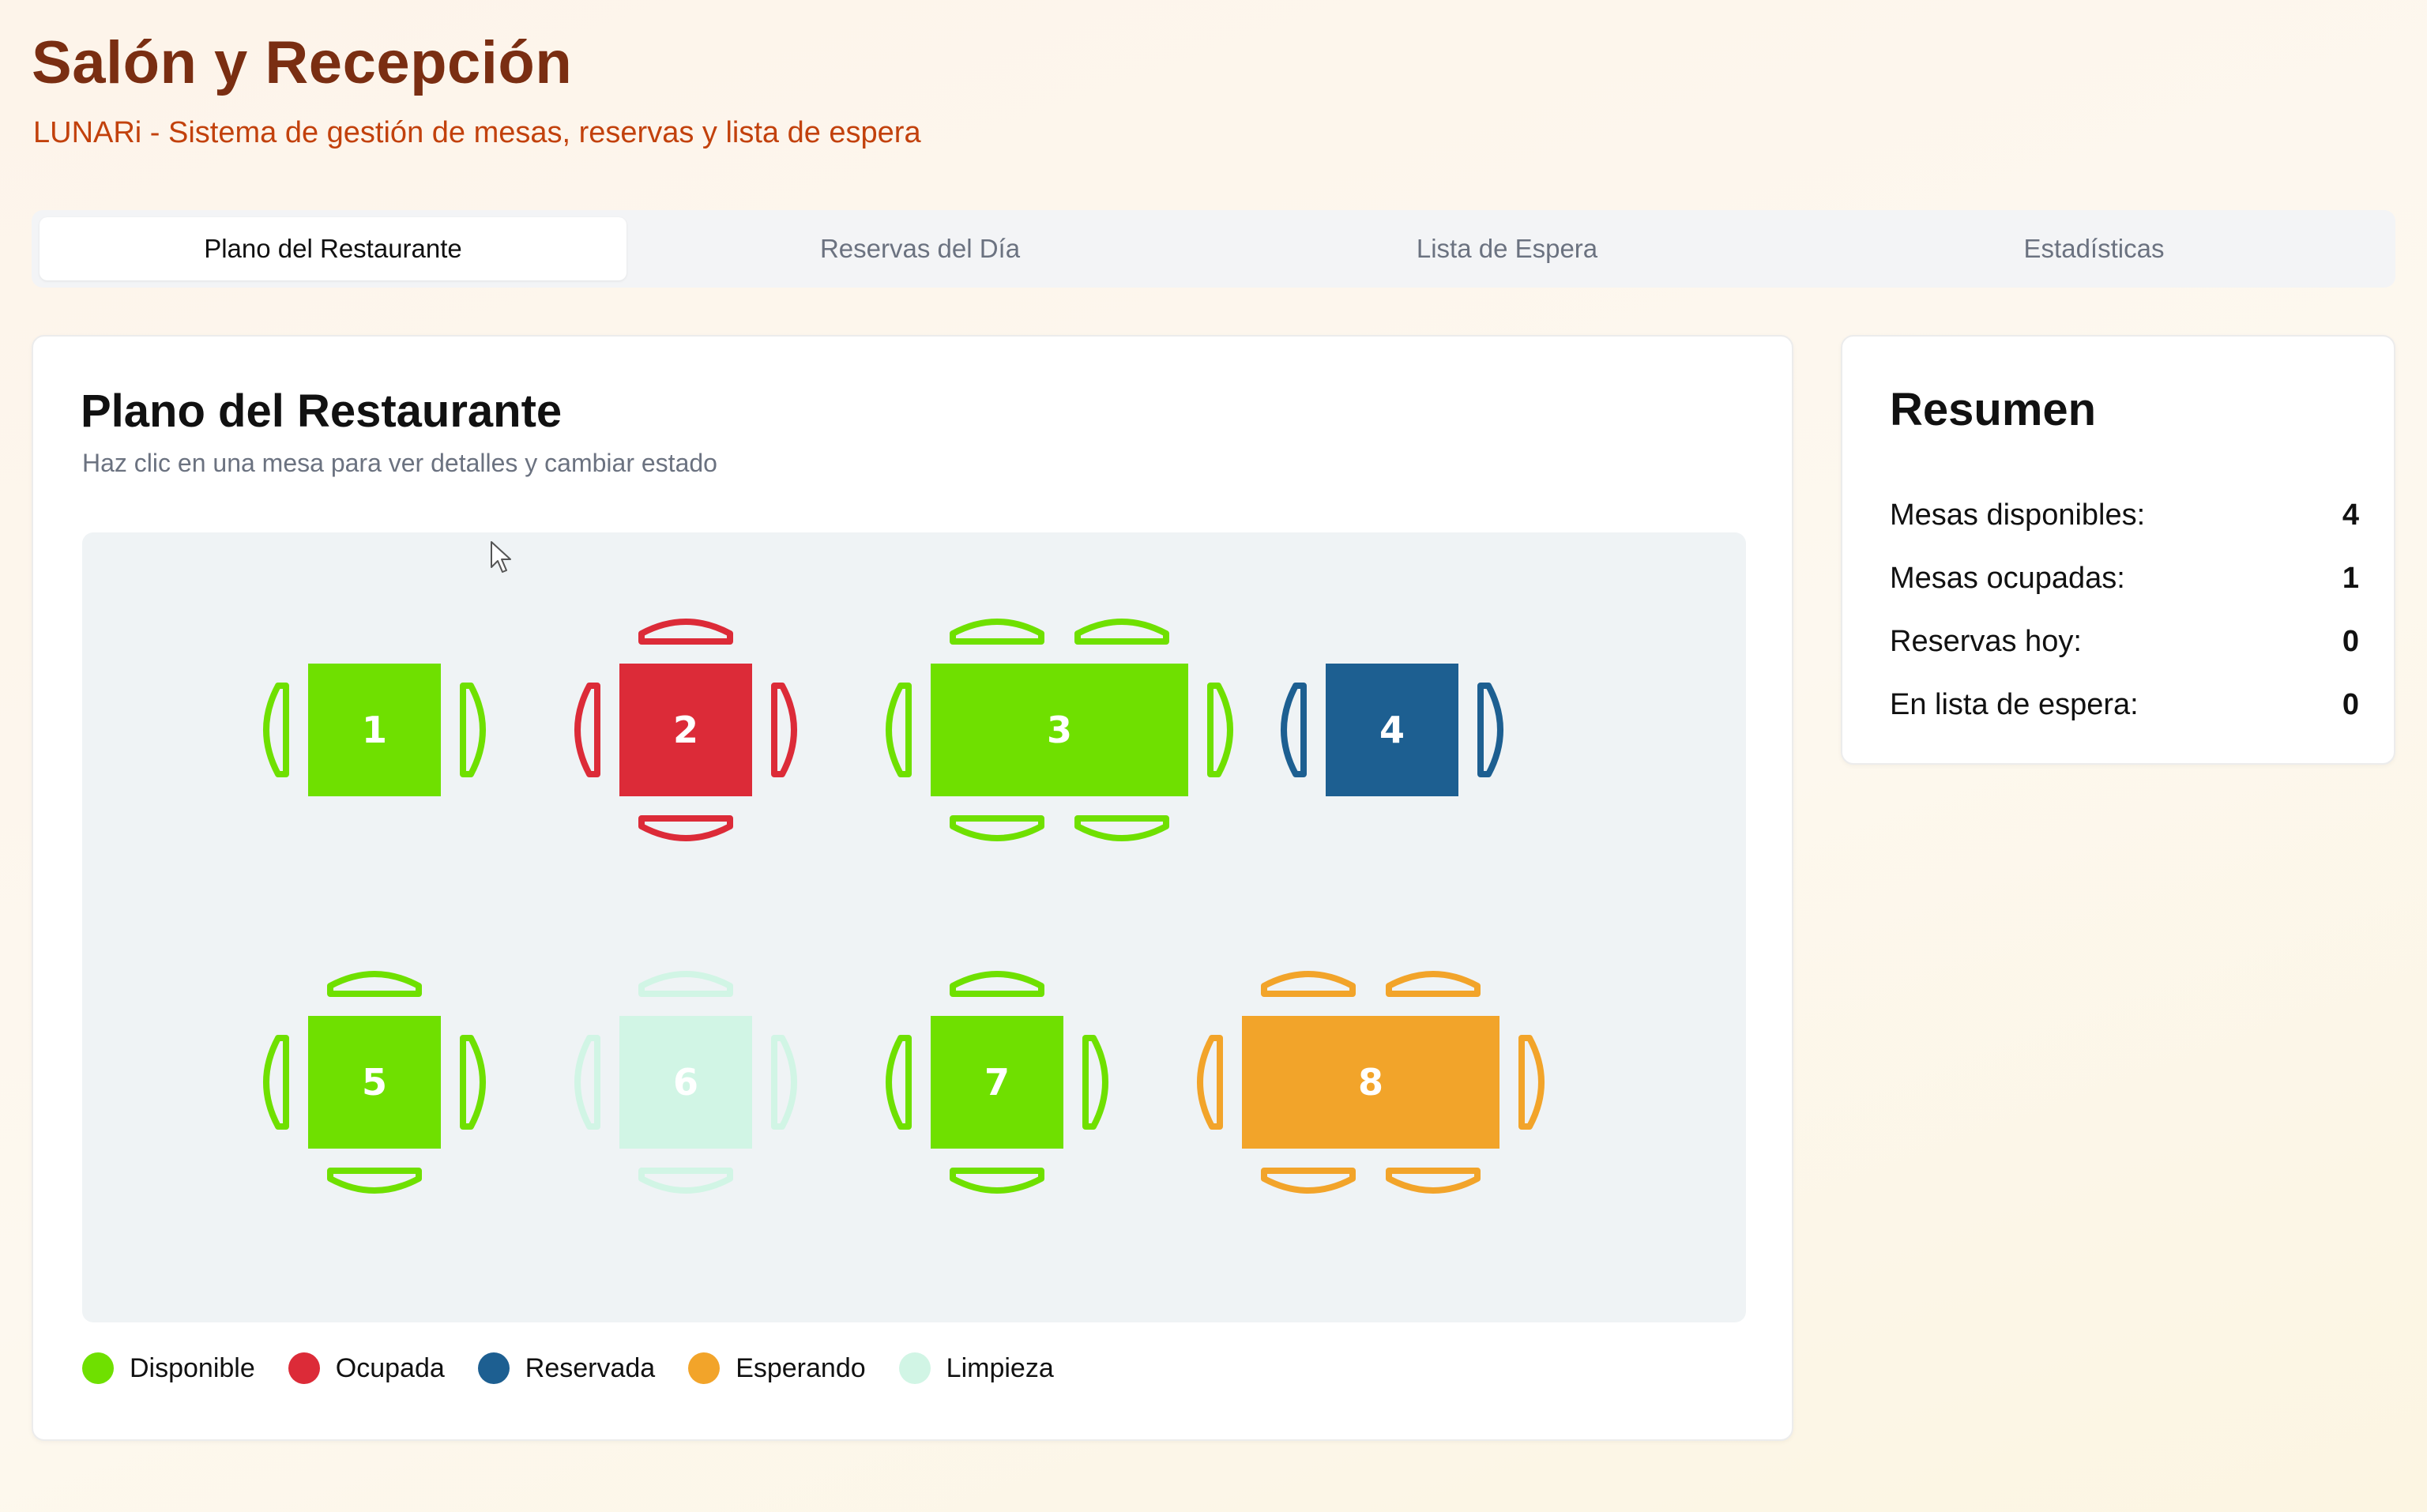  I want to click on table-6: 6, so click(685, 1082).